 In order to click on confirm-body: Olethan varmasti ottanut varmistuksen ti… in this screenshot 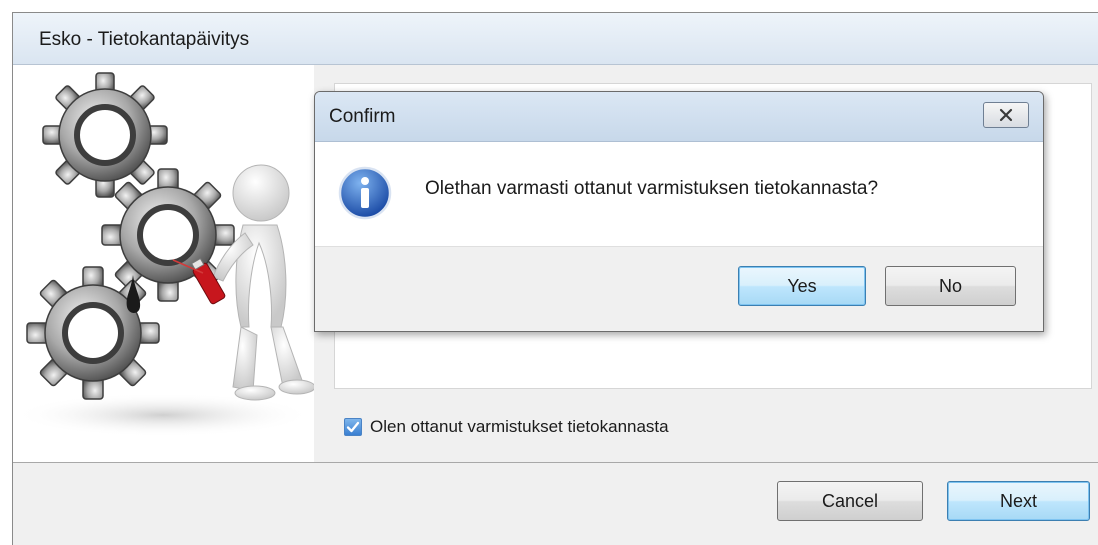, I will do `click(679, 194)`.